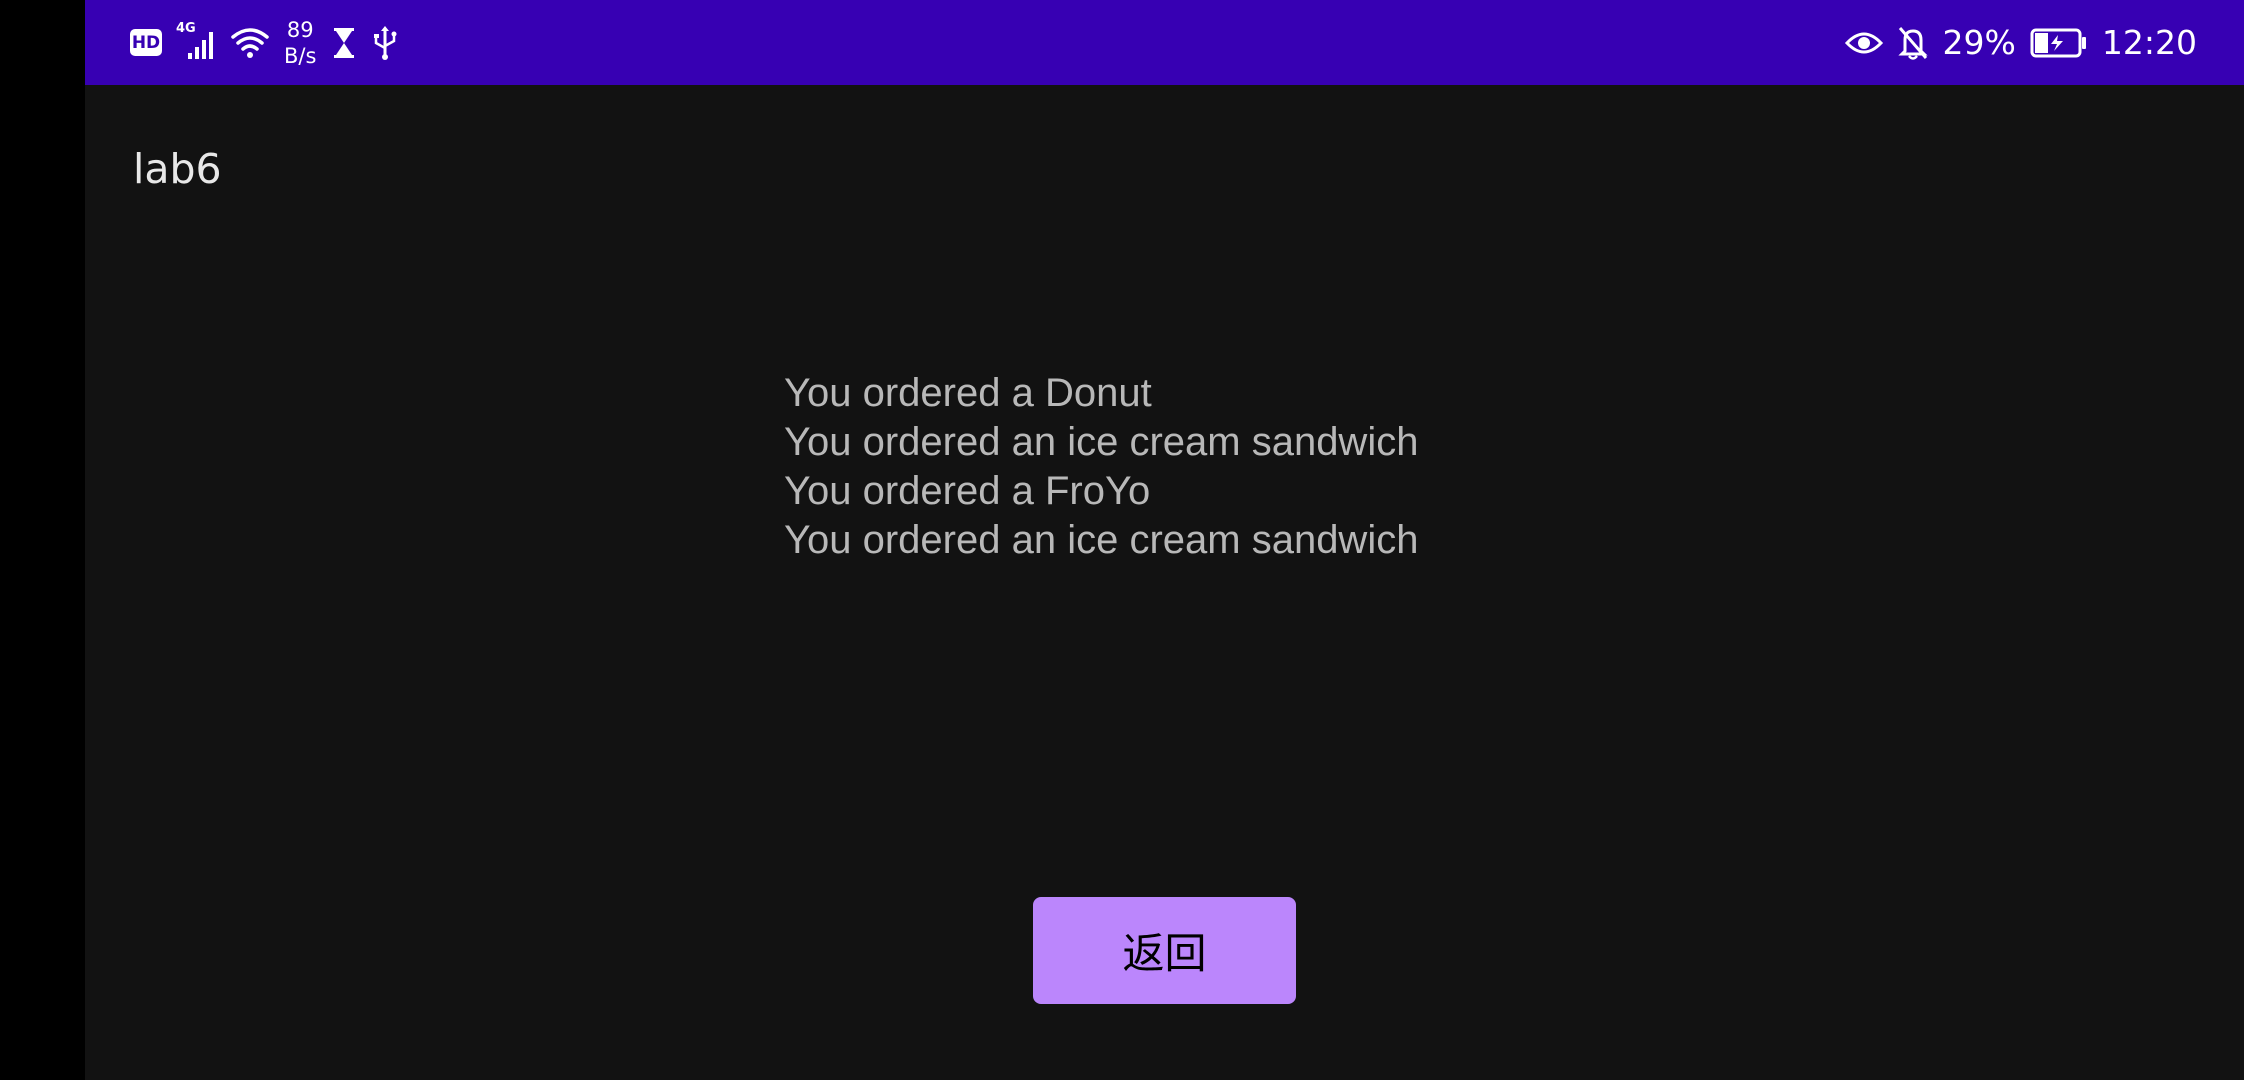  I want to click on wifi-icon, so click(250, 43).